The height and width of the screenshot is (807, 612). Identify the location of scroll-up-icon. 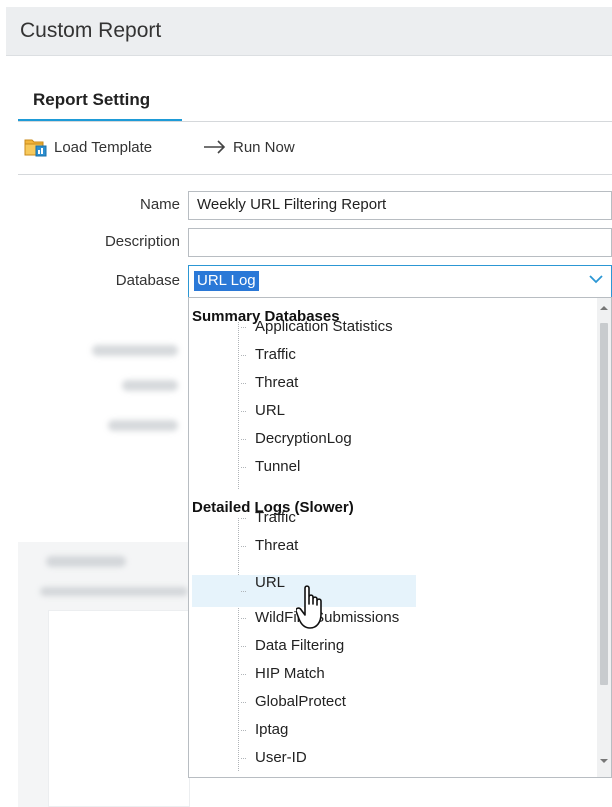
(604, 308).